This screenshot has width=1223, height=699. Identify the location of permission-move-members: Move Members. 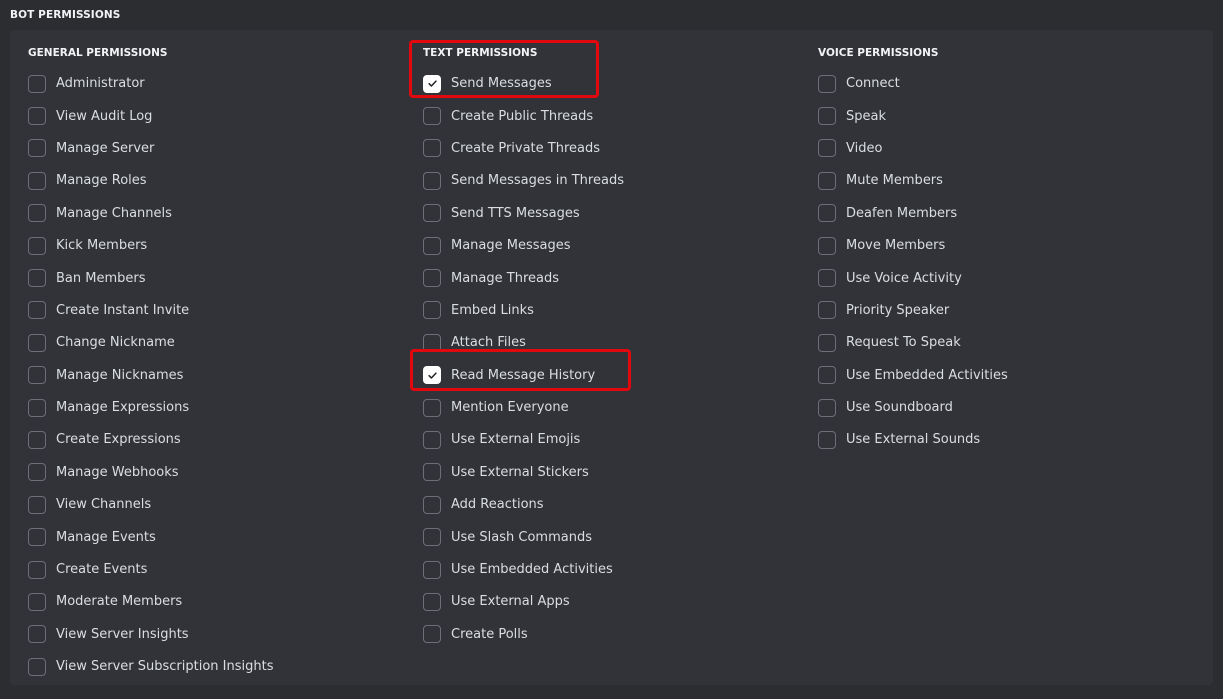
(1008, 246).